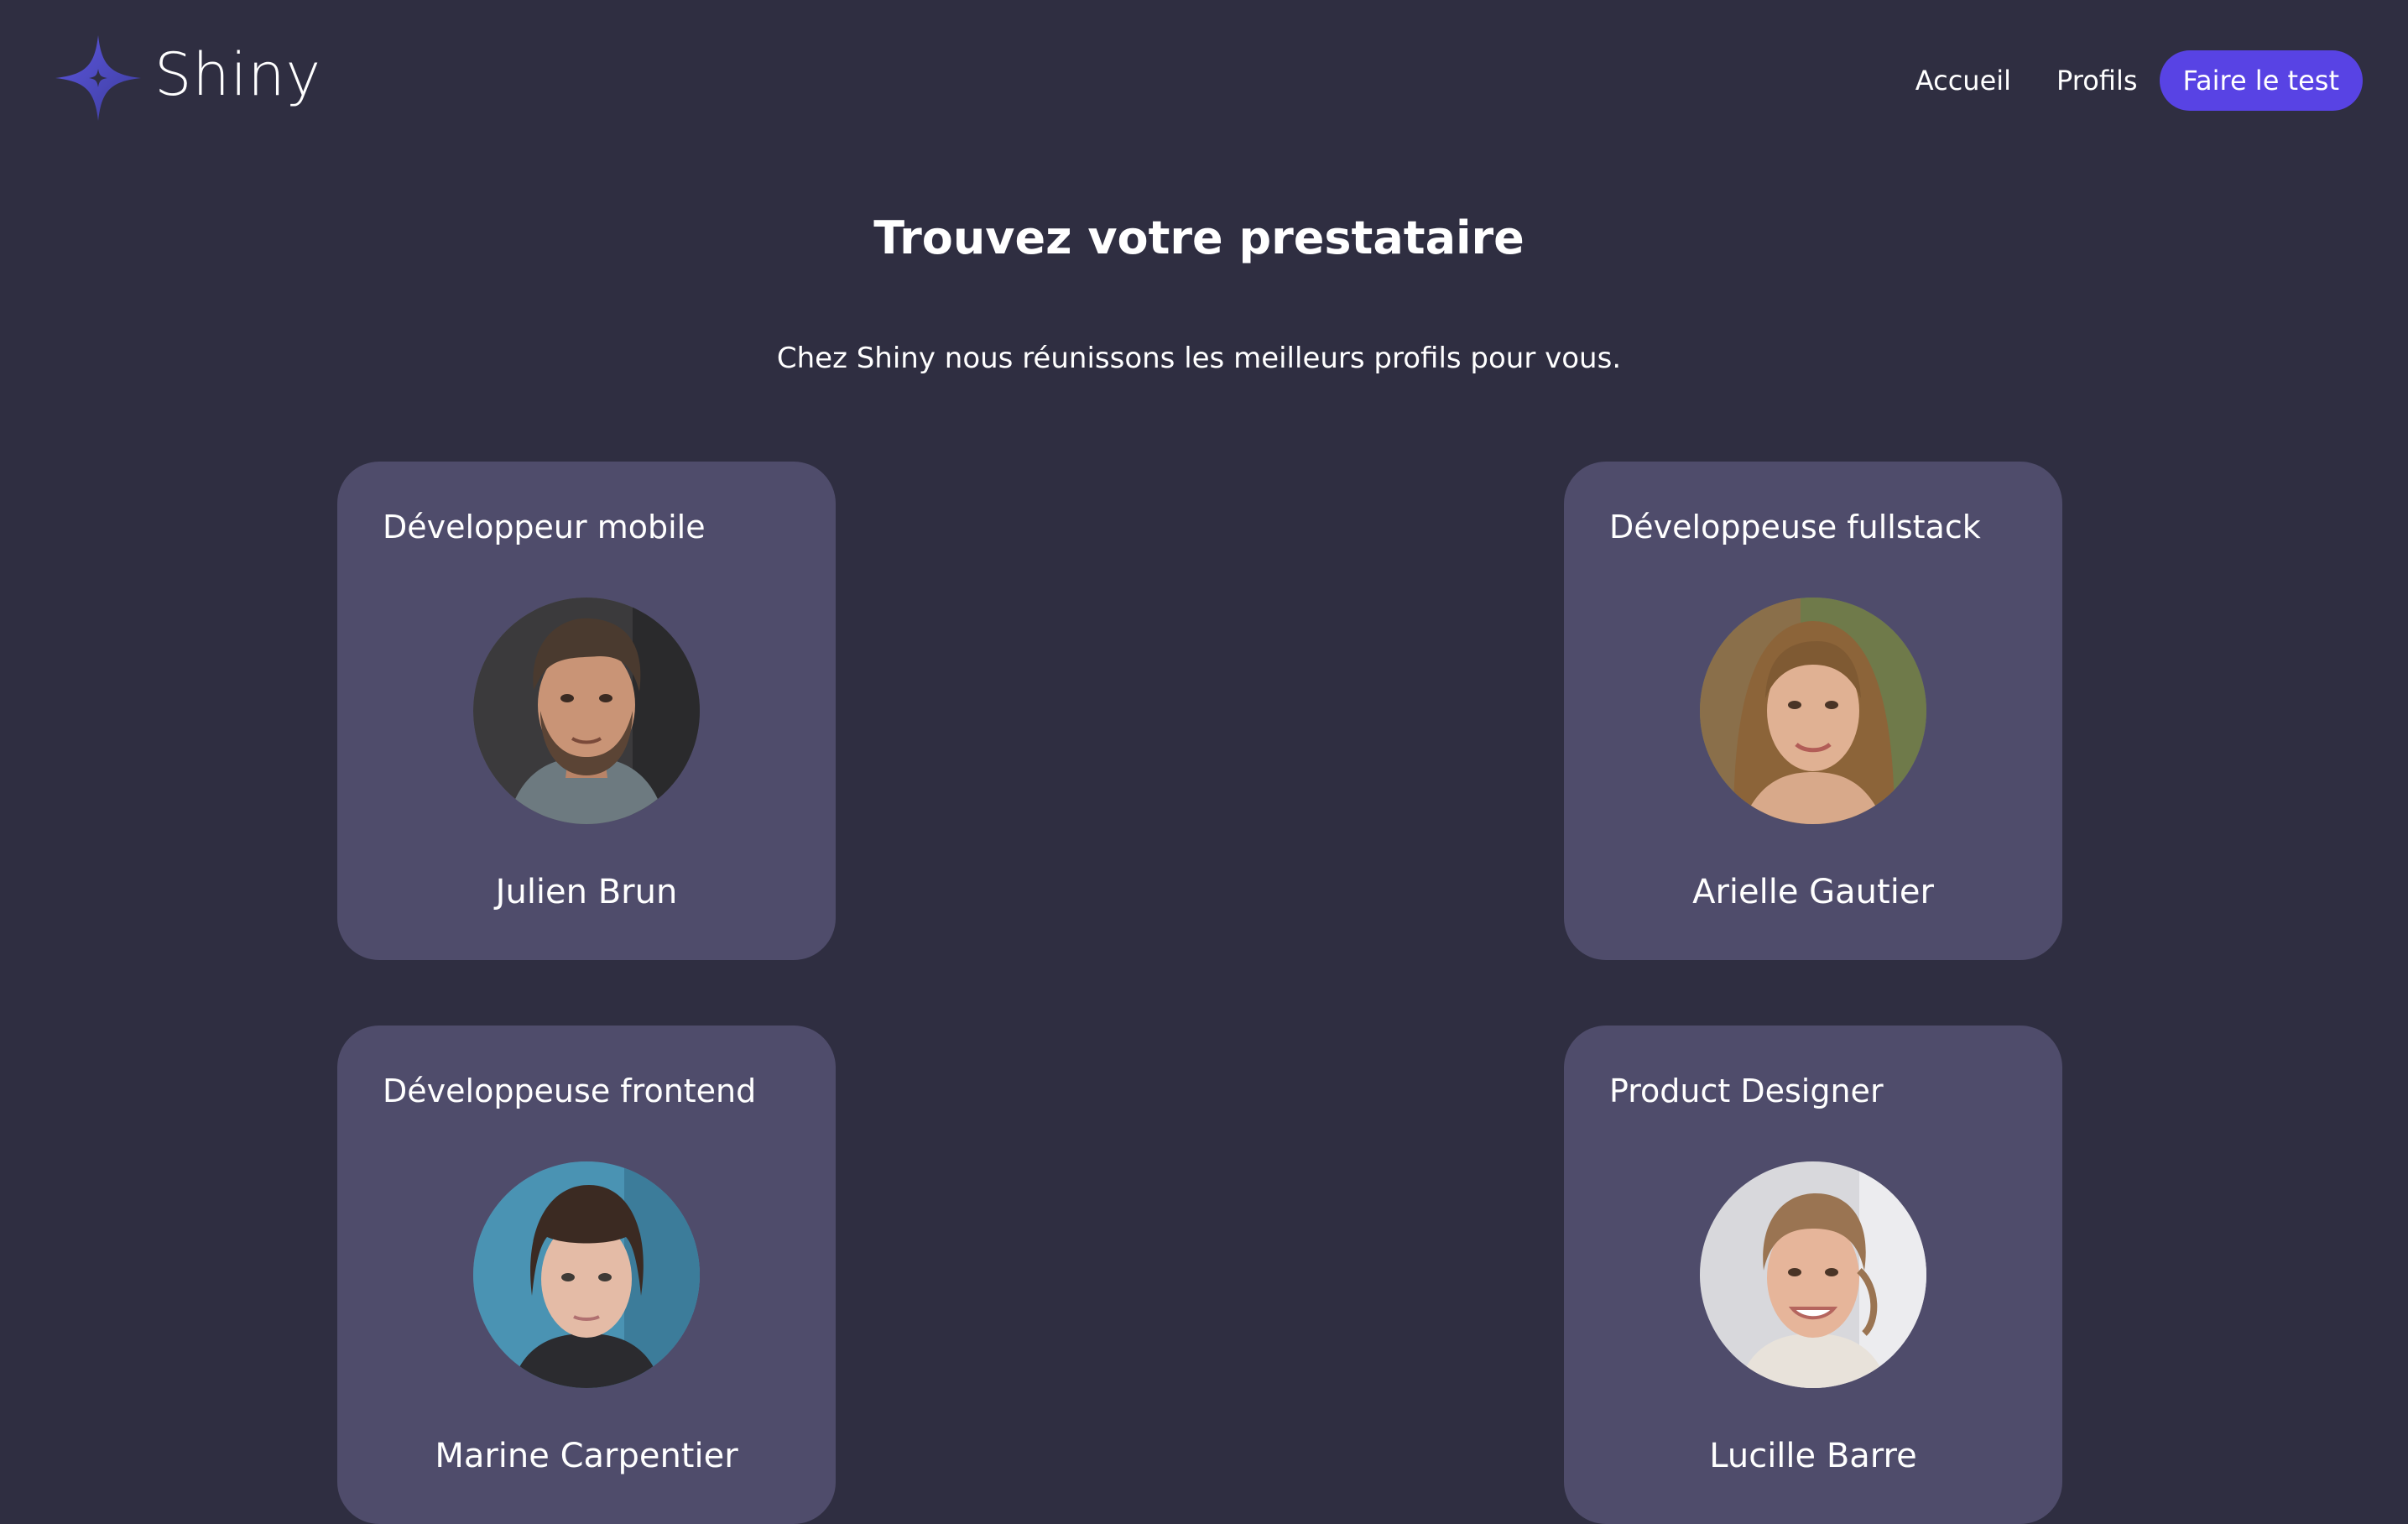 This screenshot has height=1524, width=2408. Describe the element at coordinates (1963, 80) in the screenshot. I see `nav-link-home: Accueil` at that location.